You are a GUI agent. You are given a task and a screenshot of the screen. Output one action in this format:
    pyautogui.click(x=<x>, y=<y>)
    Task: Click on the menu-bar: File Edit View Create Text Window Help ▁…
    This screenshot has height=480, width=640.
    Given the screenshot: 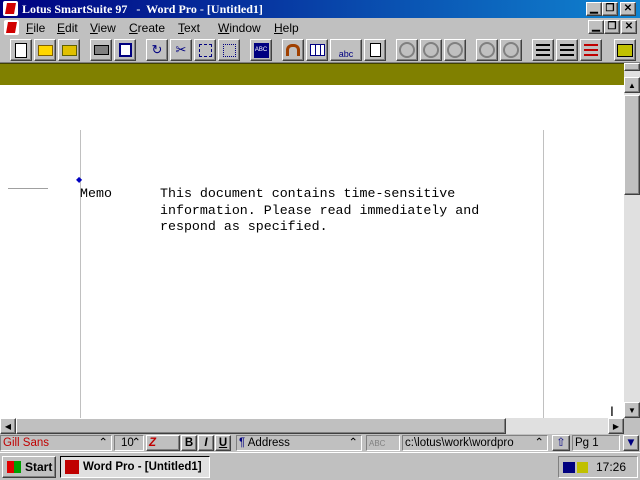 What is the action you would take?
    pyautogui.click(x=320, y=27)
    